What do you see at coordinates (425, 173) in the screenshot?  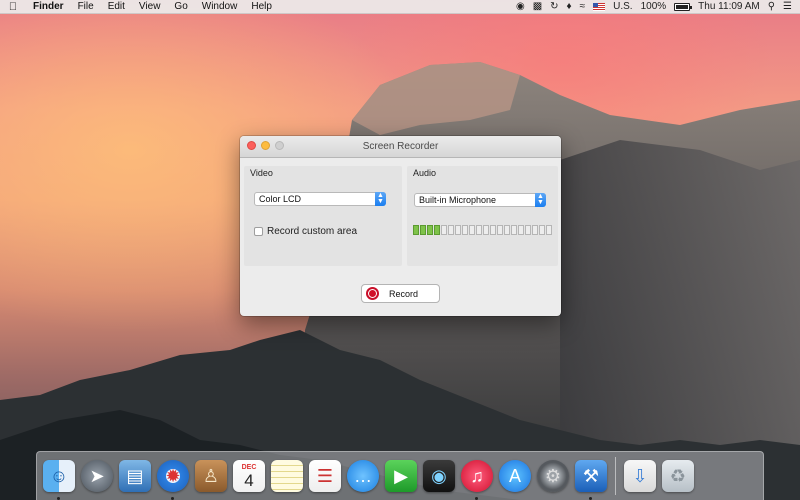 I see `audio-label: Audio` at bounding box center [425, 173].